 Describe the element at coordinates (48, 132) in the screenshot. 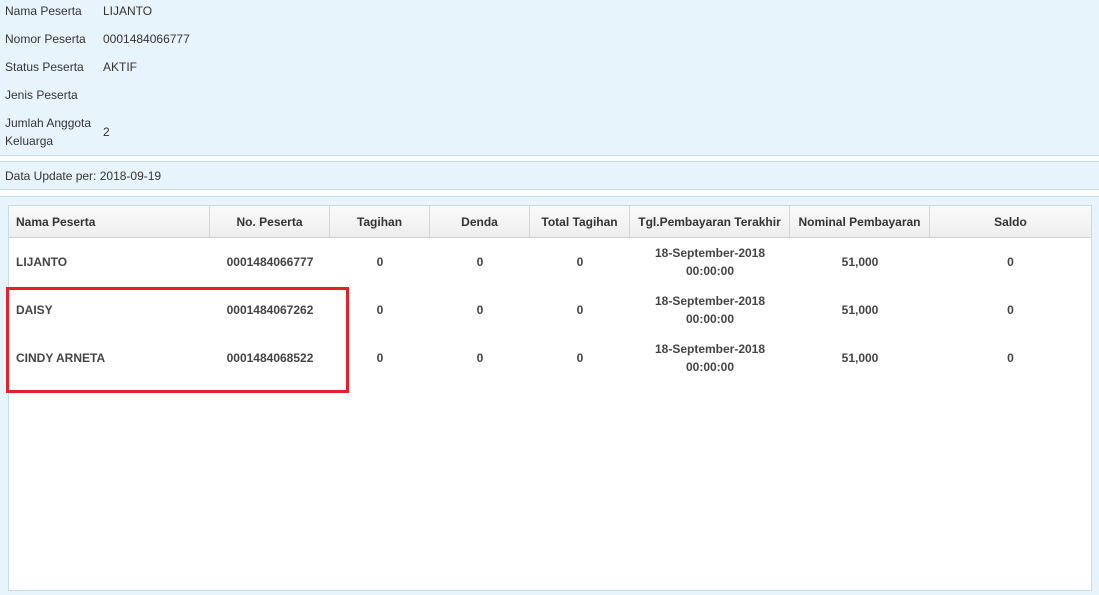

I see `info-label: Jumlah Anggota Keluarga` at that location.